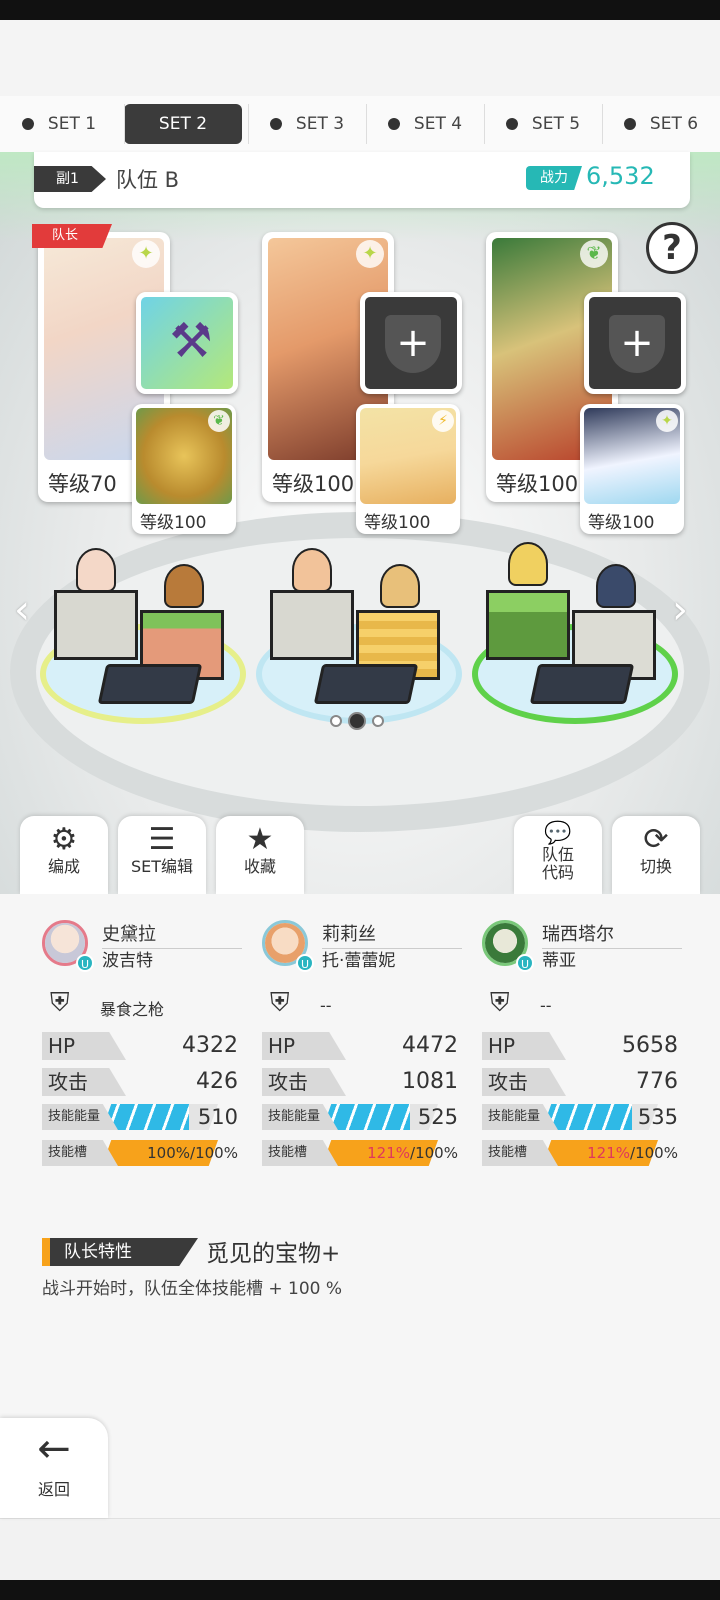  What do you see at coordinates (217, 1081) in the screenshot?
I see `atk-value: 426` at bounding box center [217, 1081].